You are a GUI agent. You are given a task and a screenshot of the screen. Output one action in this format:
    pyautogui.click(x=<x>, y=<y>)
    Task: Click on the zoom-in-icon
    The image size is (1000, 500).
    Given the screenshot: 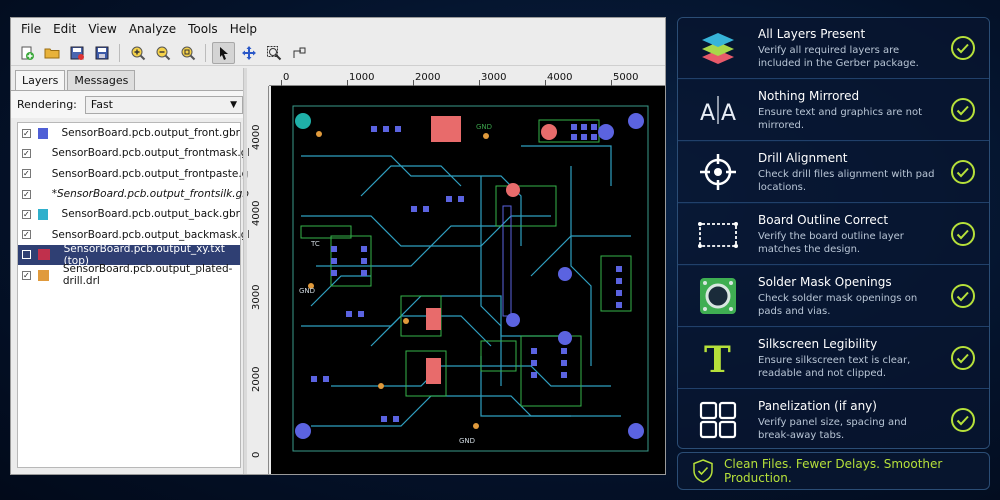 What is the action you would take?
    pyautogui.click(x=137, y=53)
    